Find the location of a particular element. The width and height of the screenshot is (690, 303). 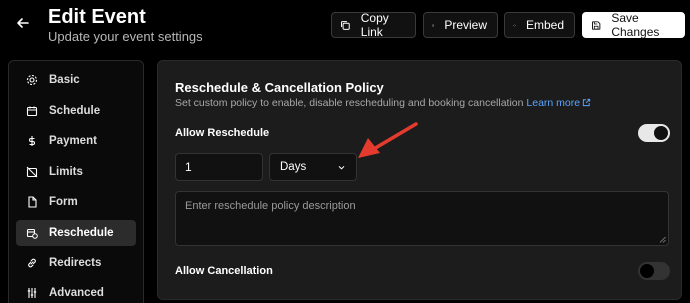

resize-handle-icon is located at coordinates (662, 239).